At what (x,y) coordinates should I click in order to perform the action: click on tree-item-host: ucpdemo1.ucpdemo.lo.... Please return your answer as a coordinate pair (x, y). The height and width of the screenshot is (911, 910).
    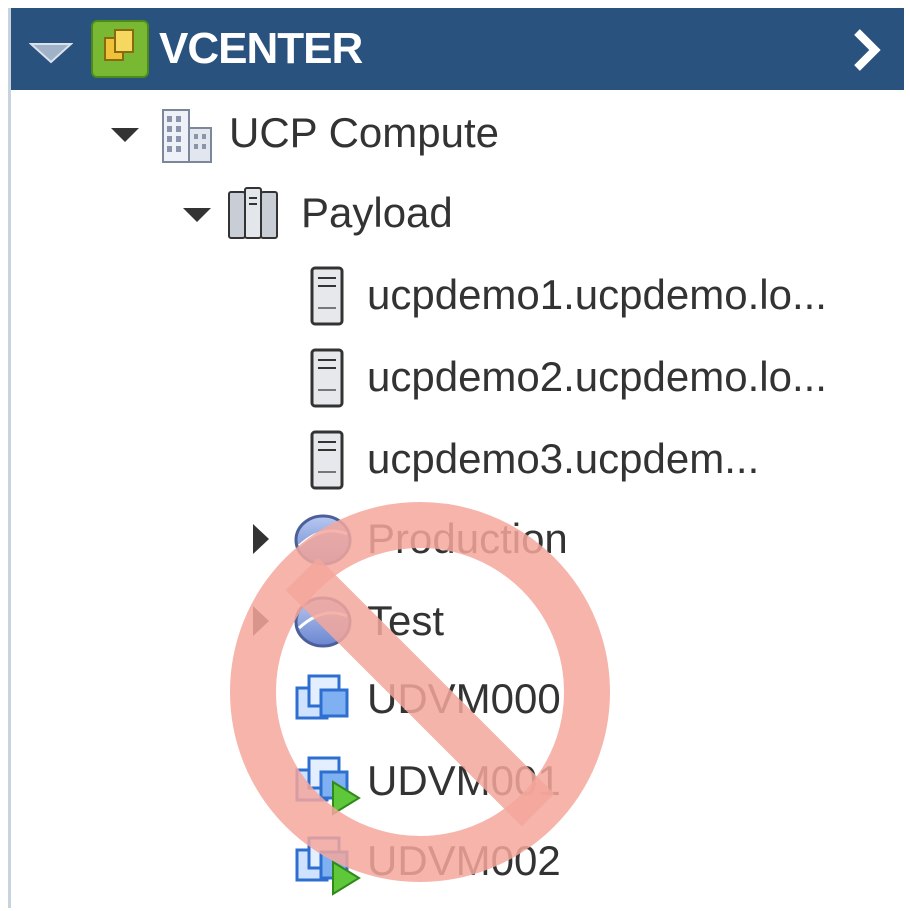
    Looking at the image, I should click on (451, 295).